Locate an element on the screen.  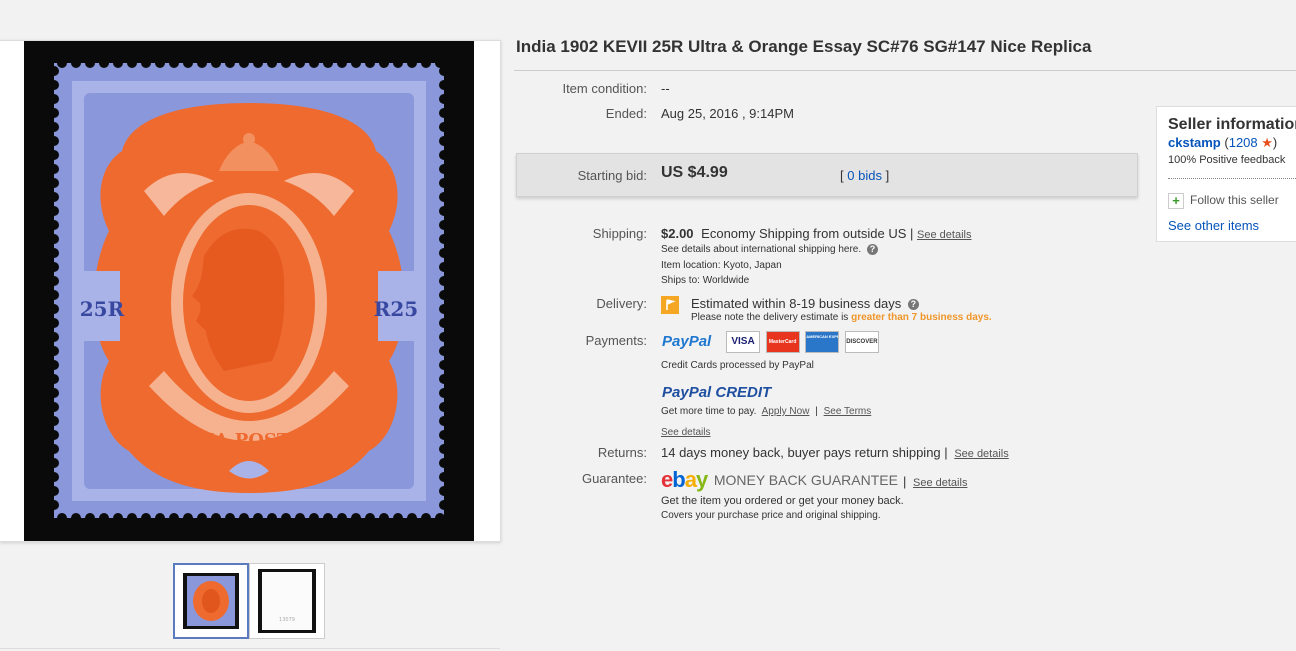
delivery-label: Delivery: is located at coordinates (621, 303).